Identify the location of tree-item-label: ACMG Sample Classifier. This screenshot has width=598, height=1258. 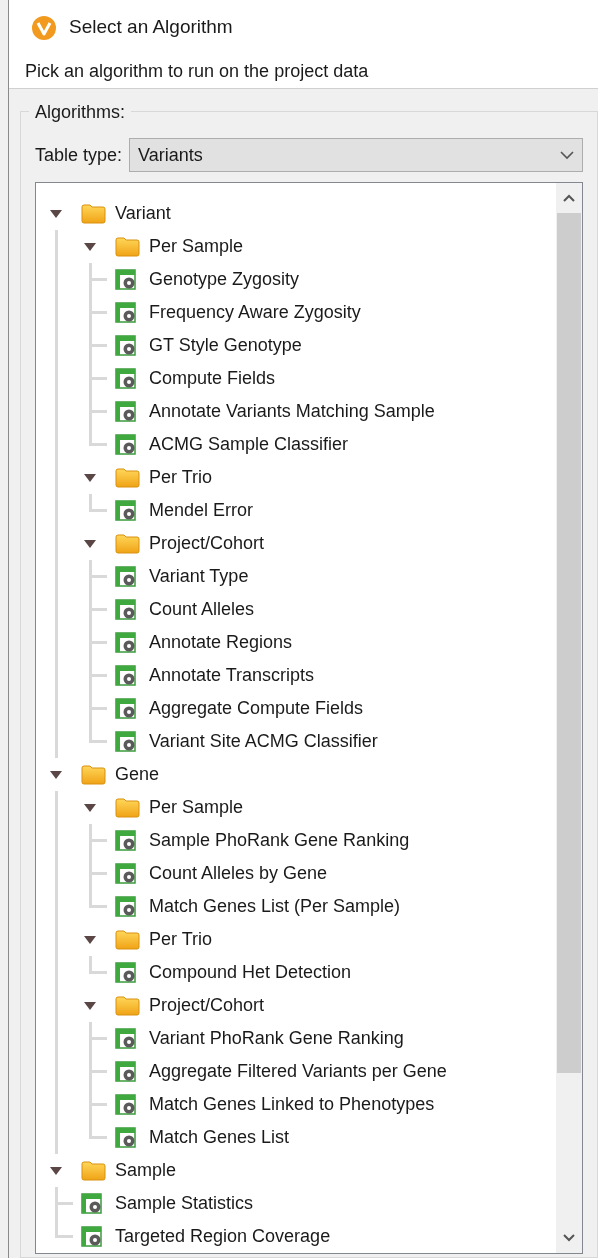
(249, 444).